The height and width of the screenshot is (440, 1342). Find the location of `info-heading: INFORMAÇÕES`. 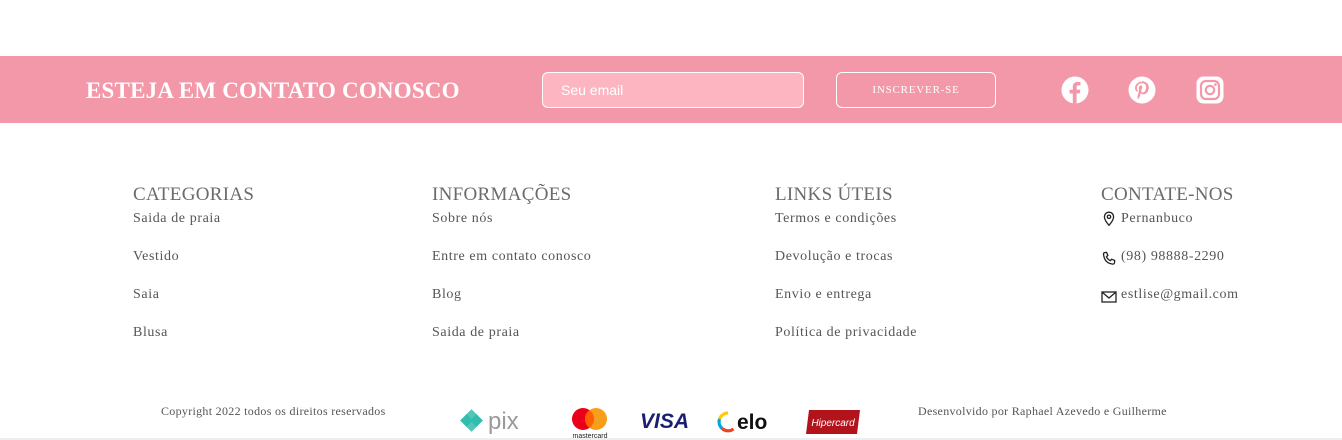

info-heading: INFORMAÇÕES is located at coordinates (502, 194).